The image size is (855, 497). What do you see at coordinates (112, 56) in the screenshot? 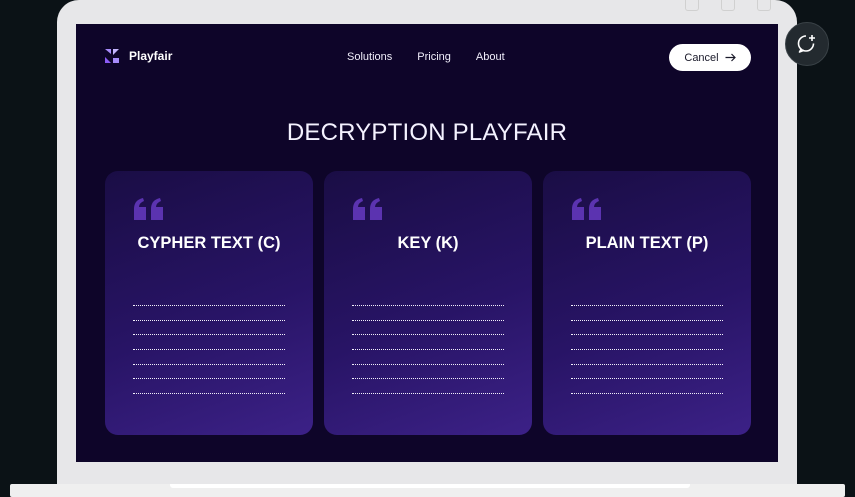
I see `logo-icon` at bounding box center [112, 56].